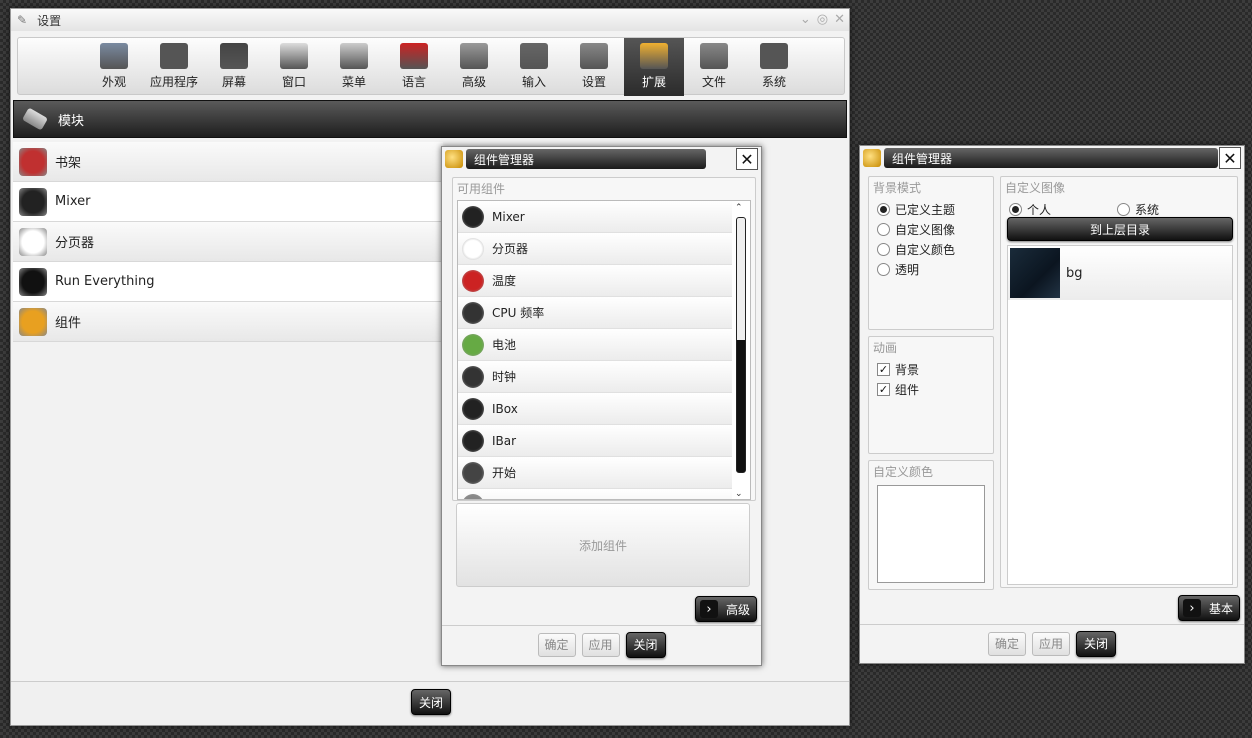  What do you see at coordinates (935, 389) in the screenshot?
I see `animation-checkbox: ✓ 组件` at bounding box center [935, 389].